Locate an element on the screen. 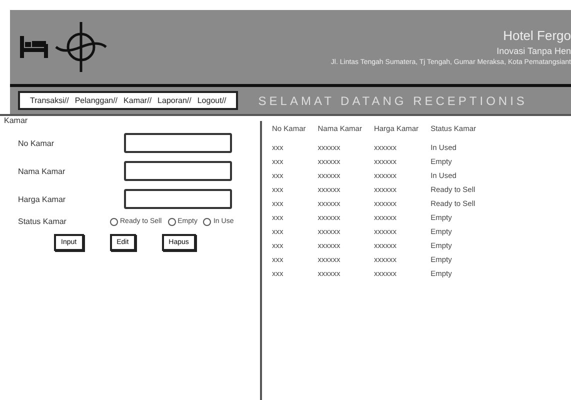  menu-link: Kamar// is located at coordinates (138, 100).